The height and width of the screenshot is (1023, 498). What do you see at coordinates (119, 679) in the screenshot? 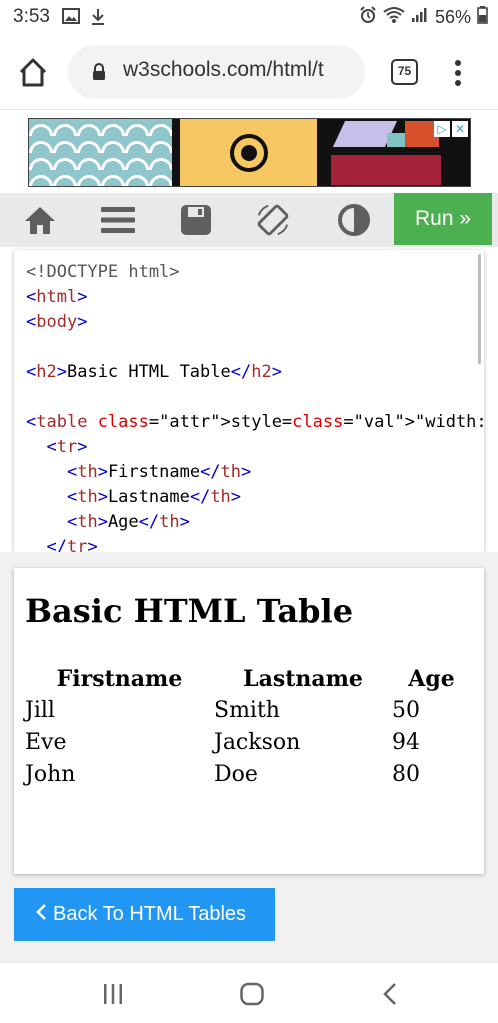
I see `table-header-cell: Firstname` at bounding box center [119, 679].